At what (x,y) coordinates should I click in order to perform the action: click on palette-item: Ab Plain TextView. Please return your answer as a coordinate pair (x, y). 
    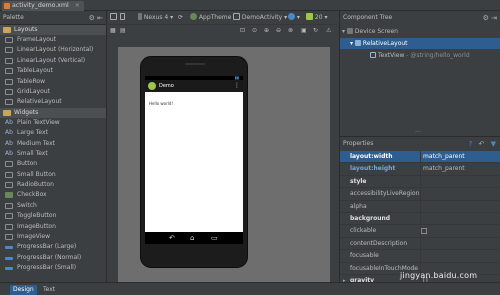
    Looking at the image, I should click on (53, 123).